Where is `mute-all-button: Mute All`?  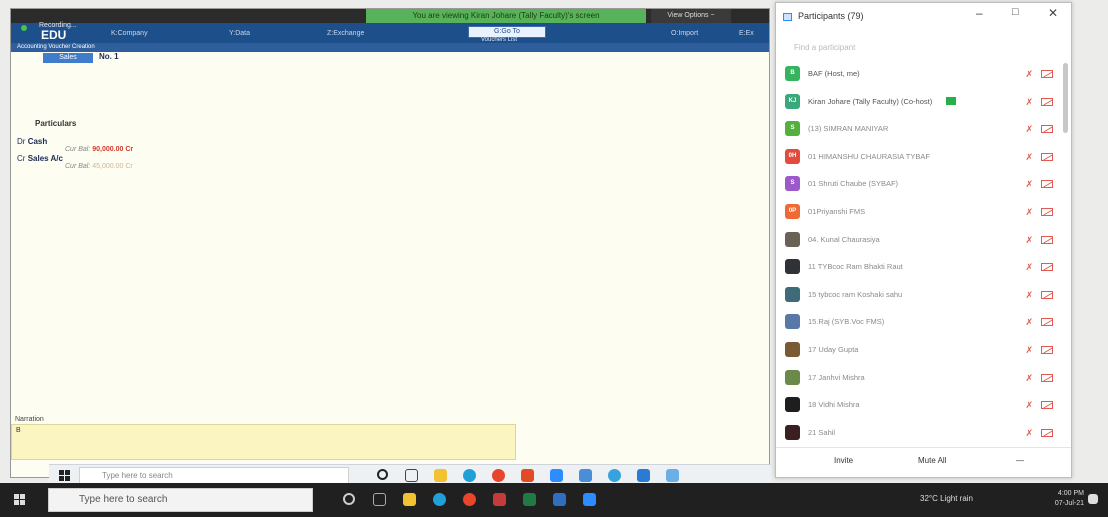
mute-all-button: Mute All is located at coordinates (932, 460).